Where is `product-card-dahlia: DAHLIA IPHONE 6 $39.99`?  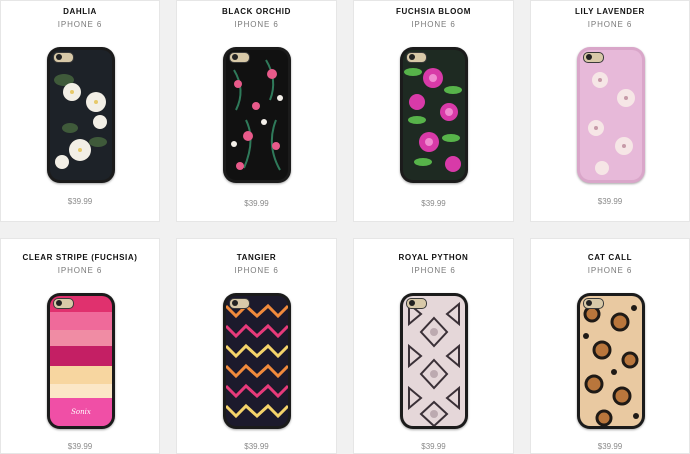 product-card-dahlia: DAHLIA IPHONE 6 $39.99 is located at coordinates (80, 111).